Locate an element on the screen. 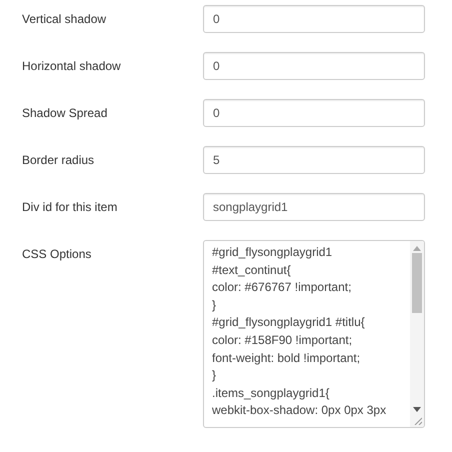  field-label: Div id for this item is located at coordinates (70, 207).